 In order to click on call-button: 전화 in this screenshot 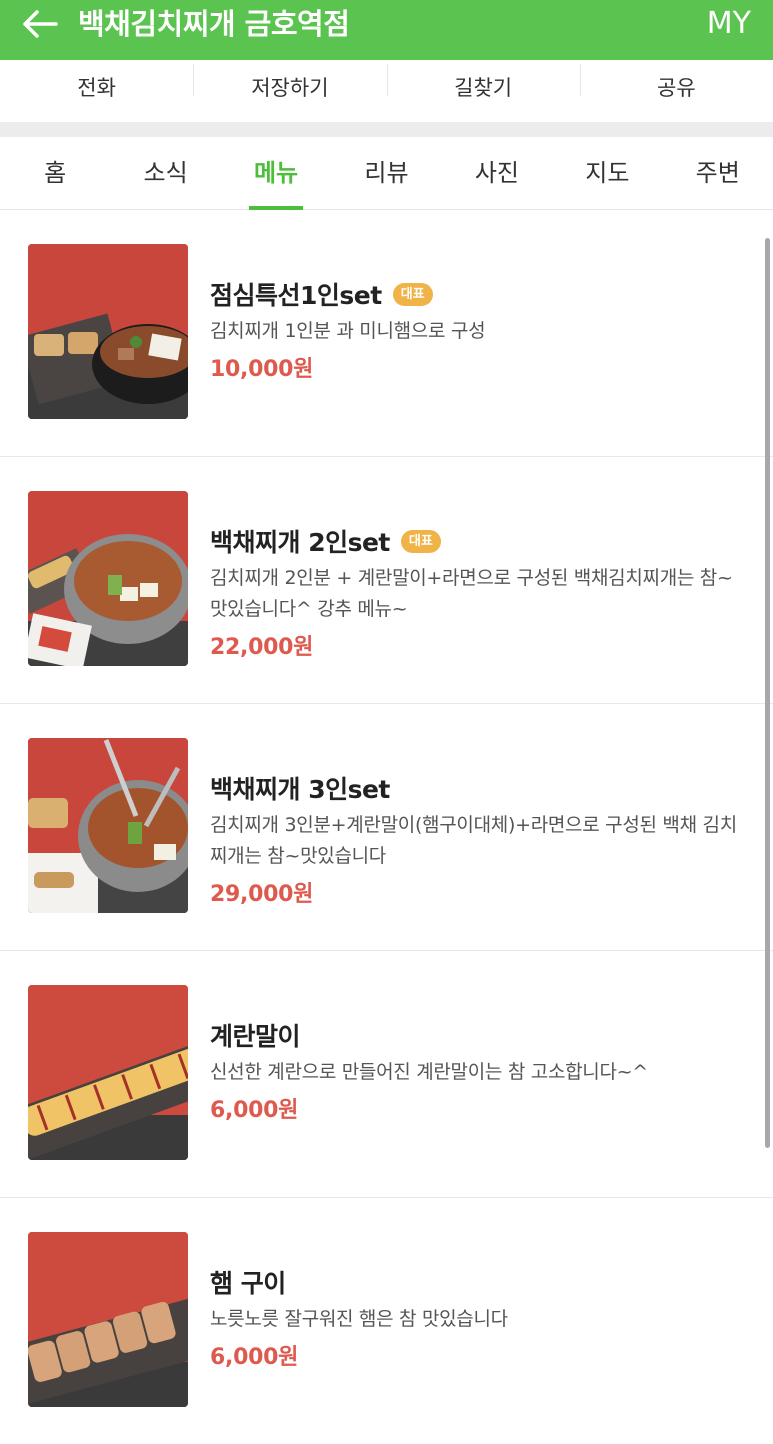, I will do `click(96, 91)`.